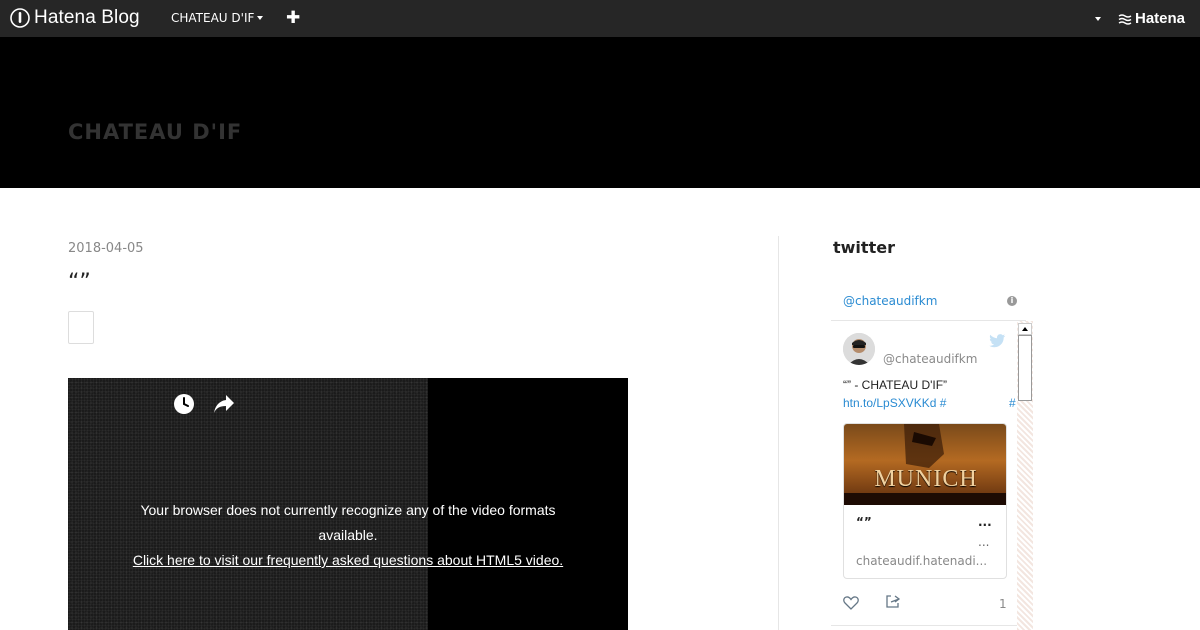 This screenshot has width=1200, height=630. What do you see at coordinates (224, 404) in the screenshot?
I see `share-arrow-icon` at bounding box center [224, 404].